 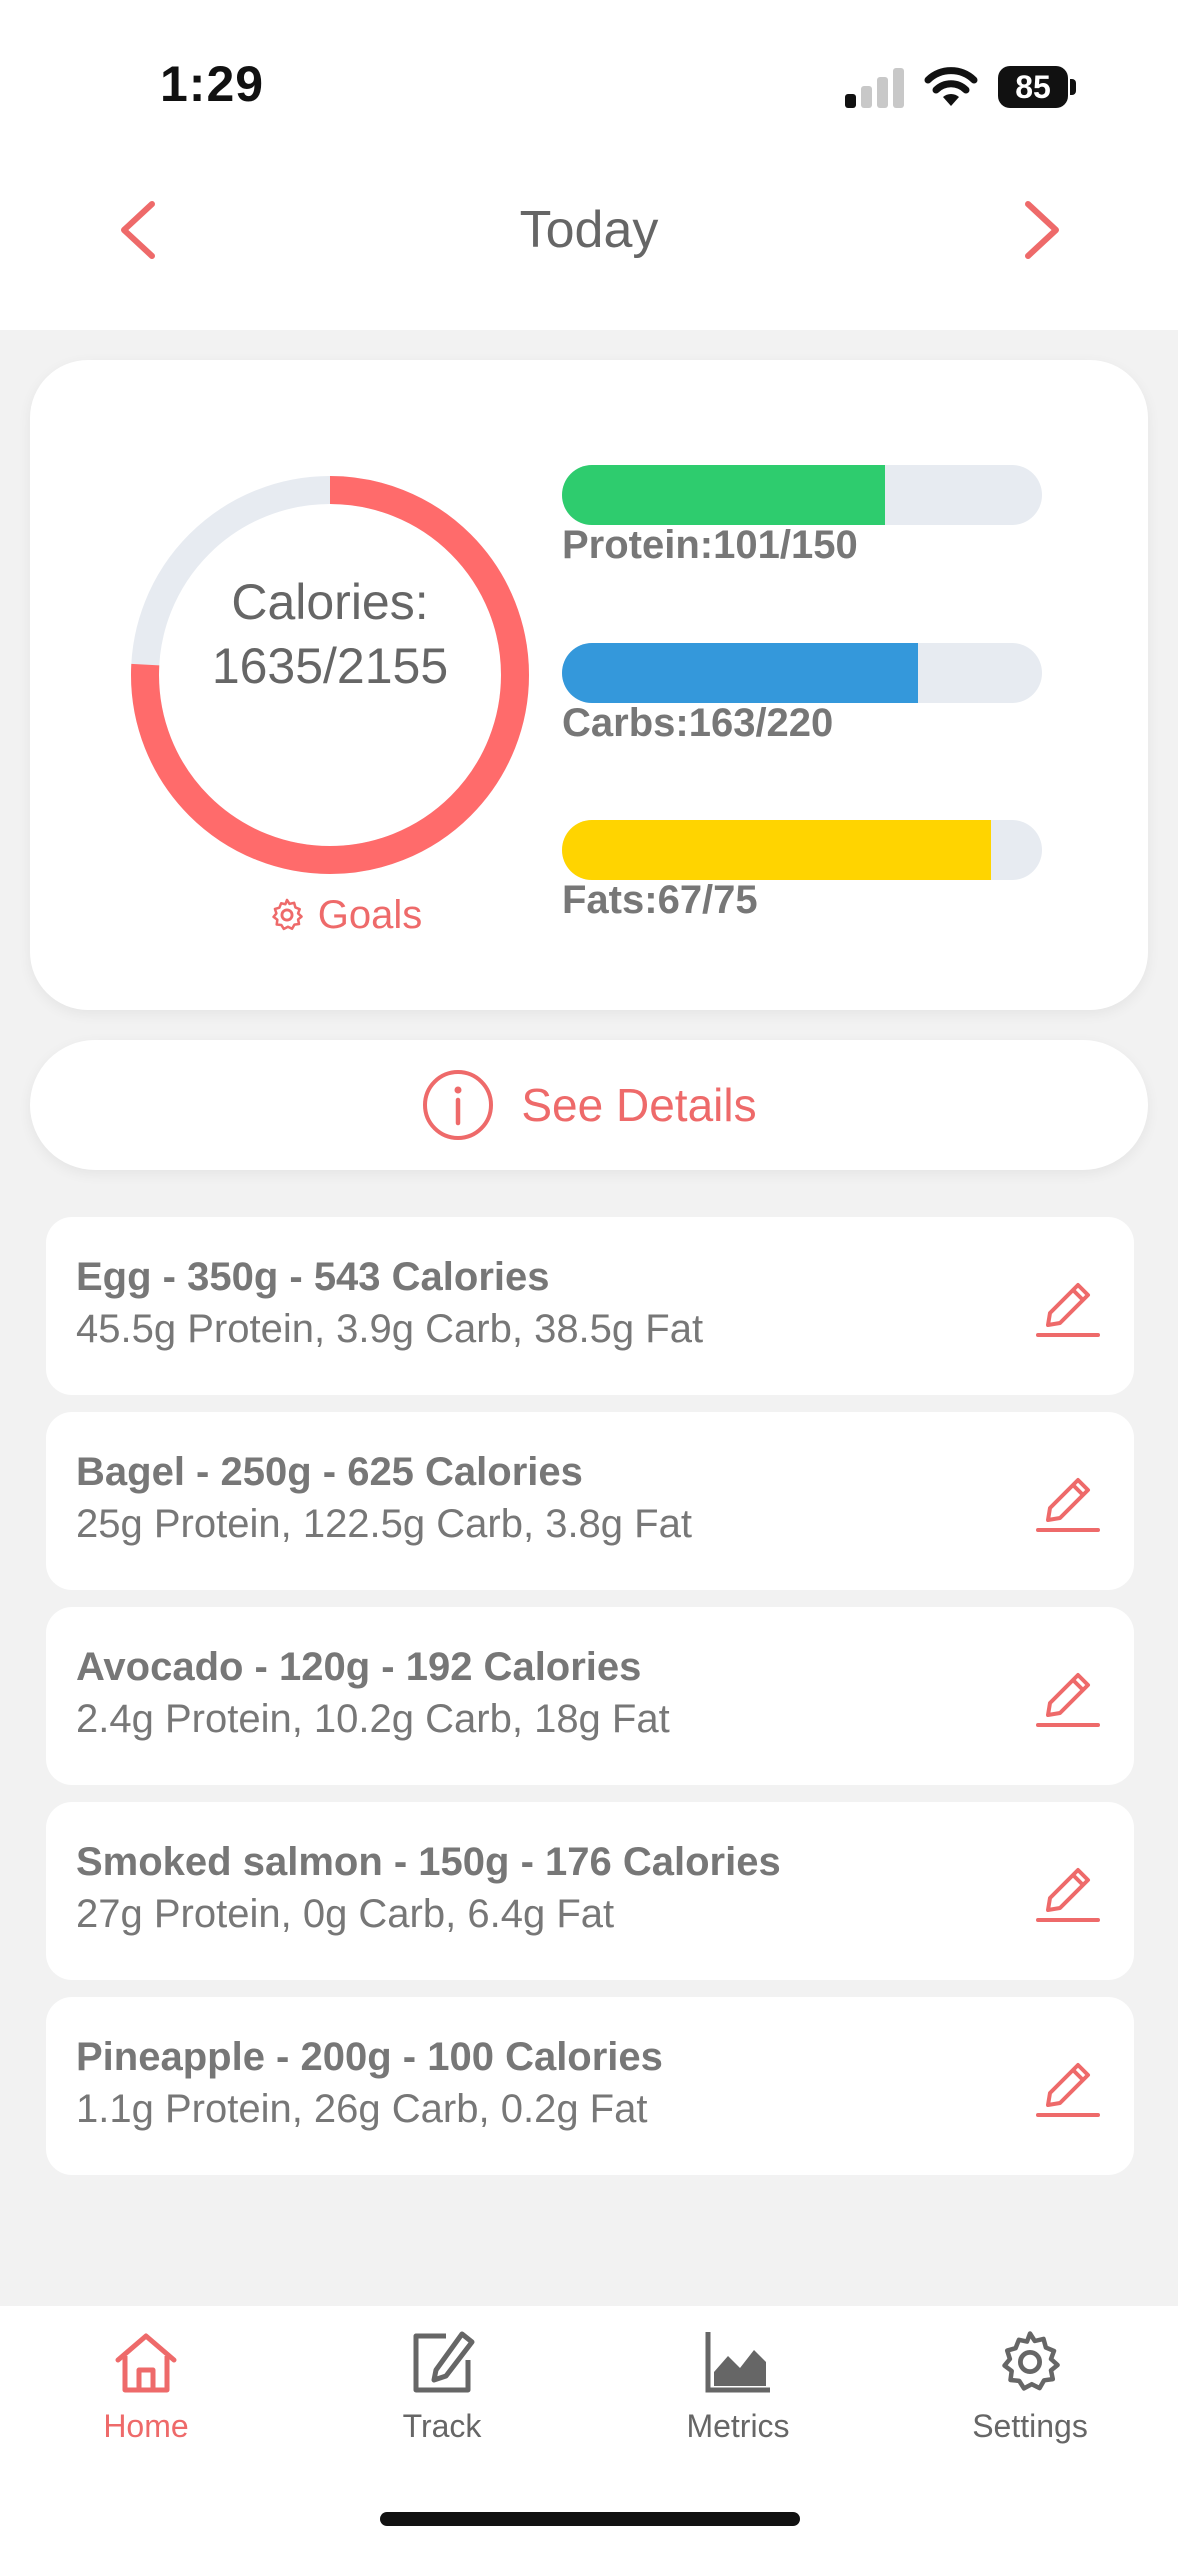 What do you see at coordinates (146, 2396) in the screenshot?
I see `tab-home: Home` at bounding box center [146, 2396].